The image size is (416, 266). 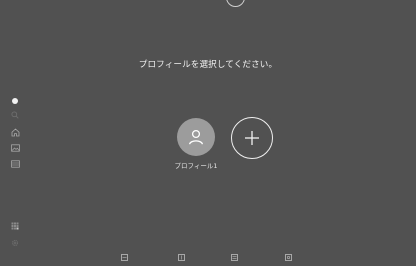 I want to click on add-profile-button, so click(x=252, y=138).